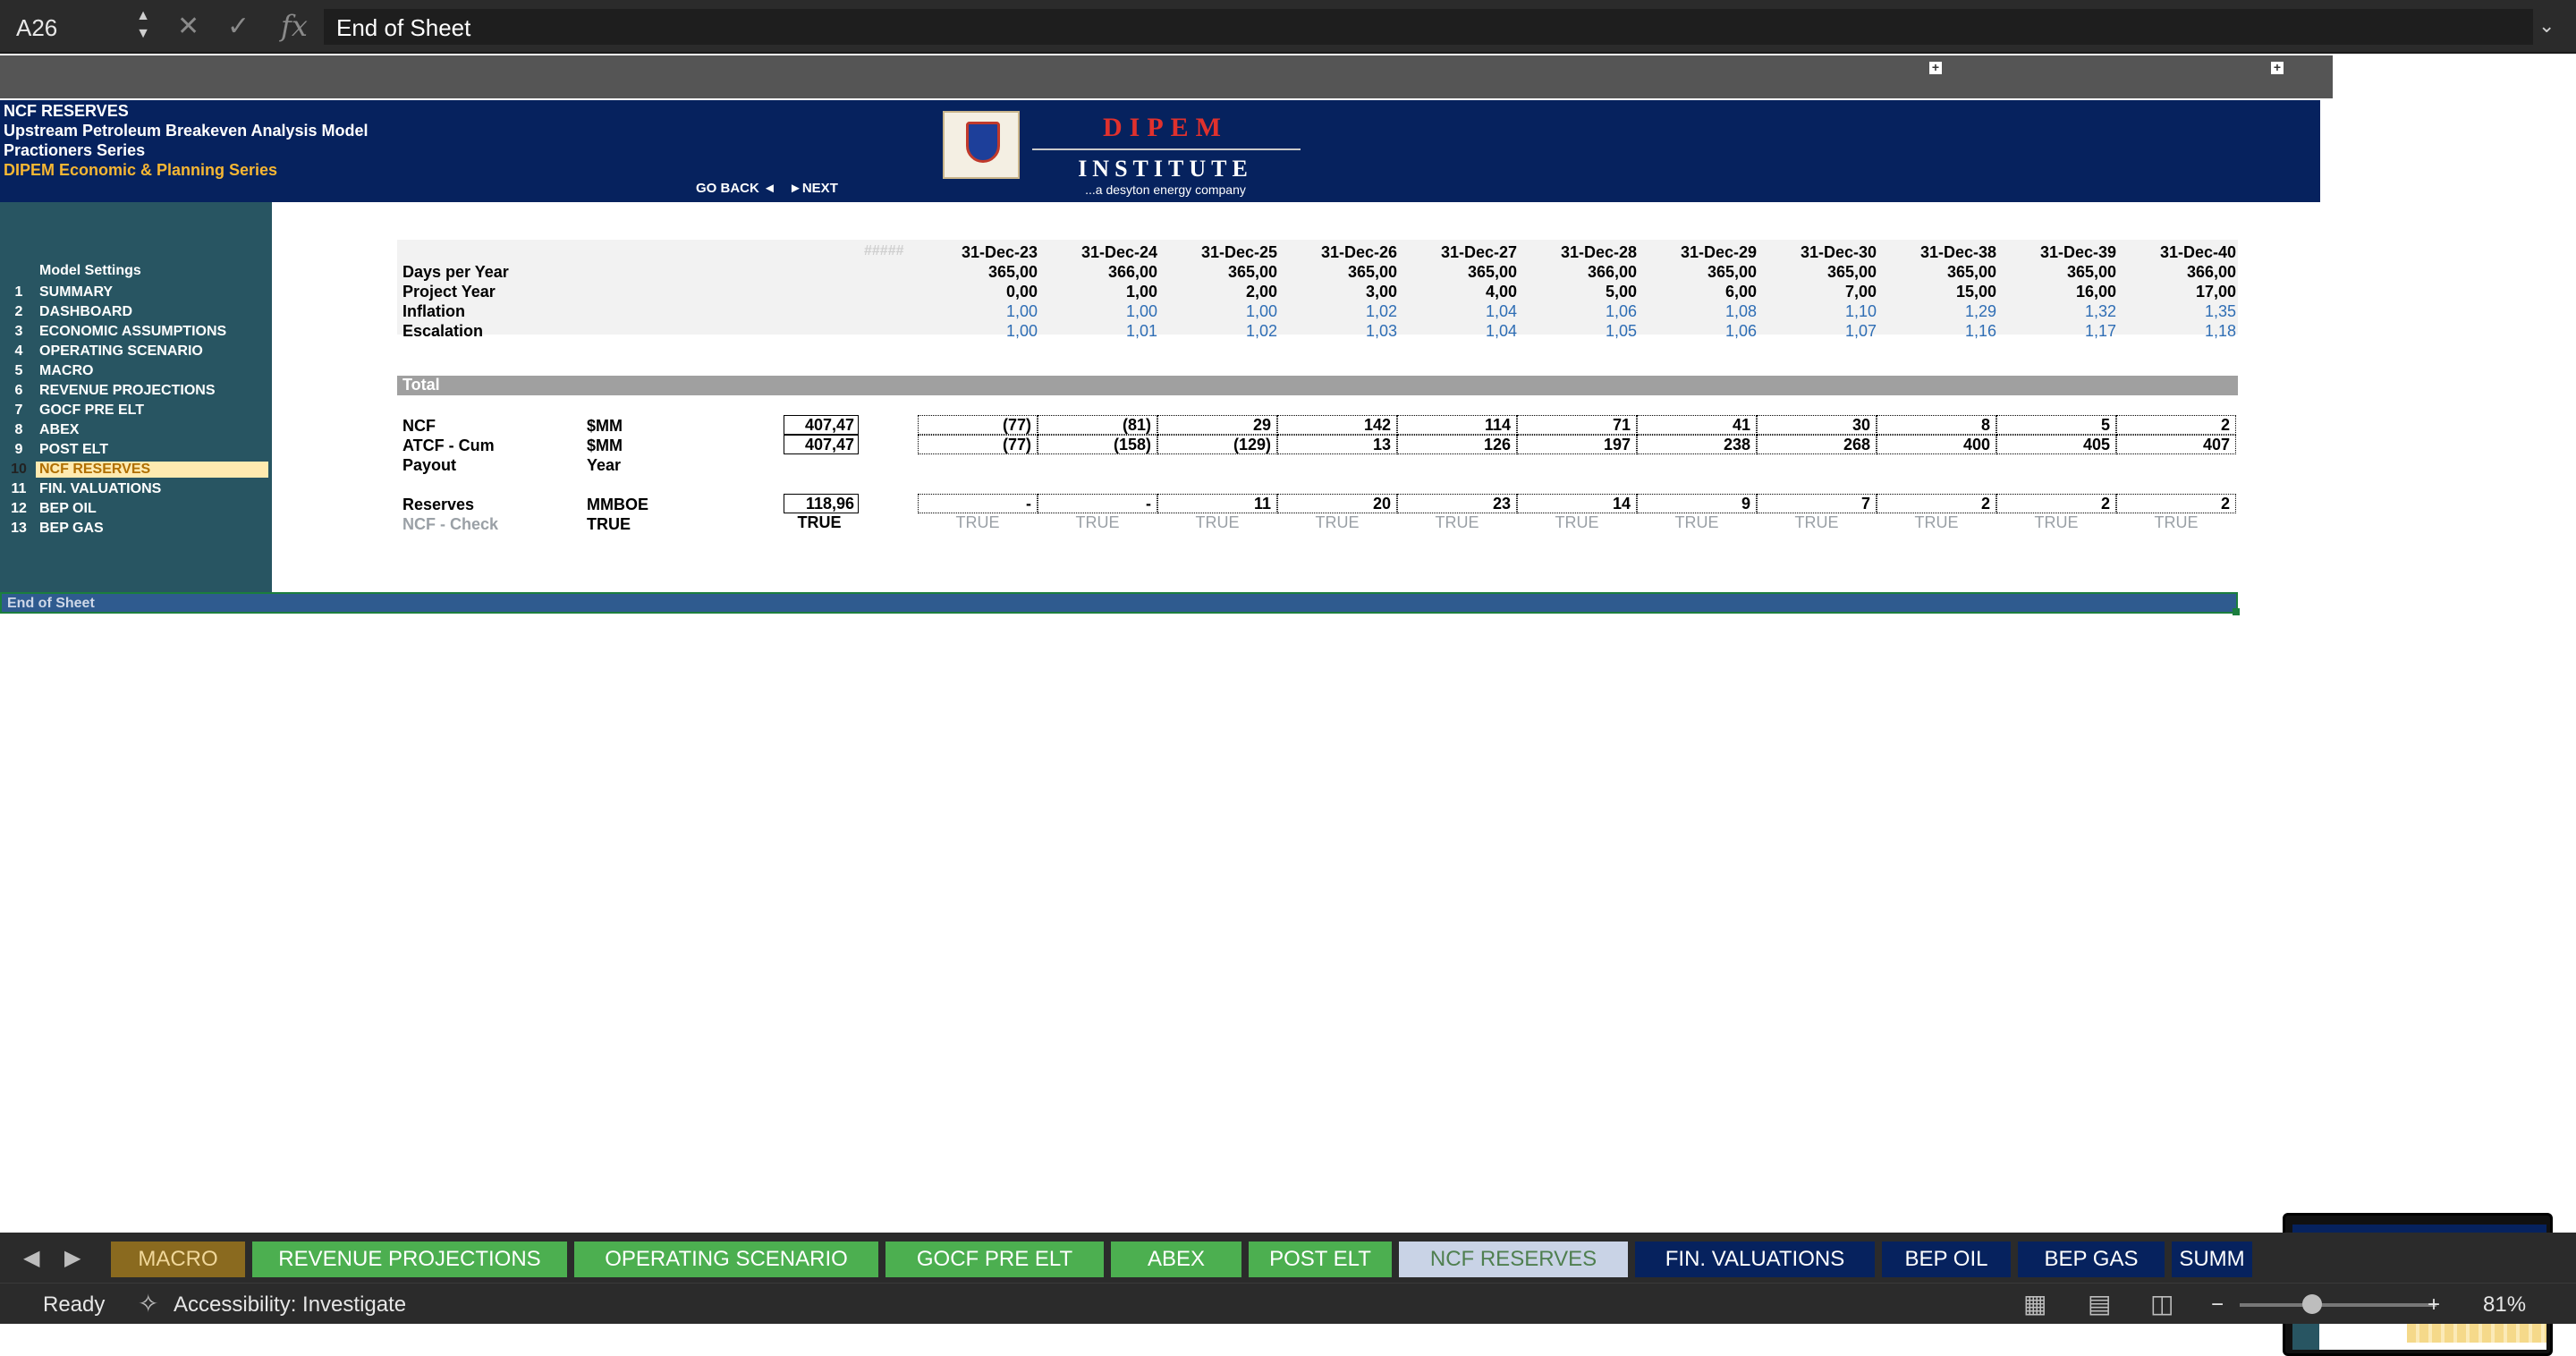 The height and width of the screenshot is (1356, 2576). What do you see at coordinates (2176, 252) in the screenshot?
I see `date-header: 31-Dec-40` at bounding box center [2176, 252].